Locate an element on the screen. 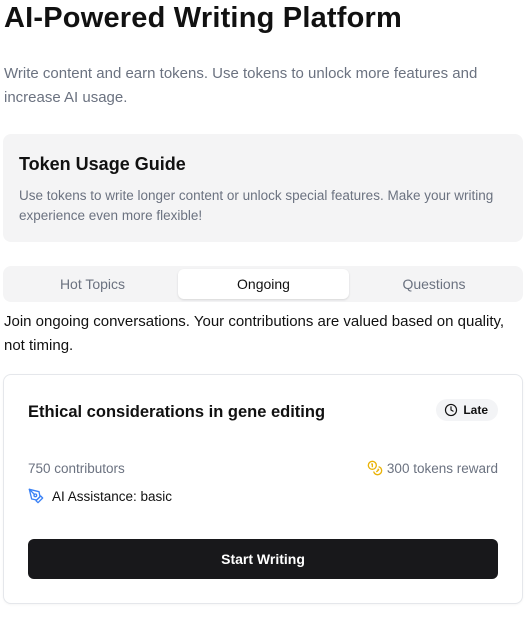 Image resolution: width=531 pixels, height=620 pixels. coins-icon is located at coordinates (375, 468).